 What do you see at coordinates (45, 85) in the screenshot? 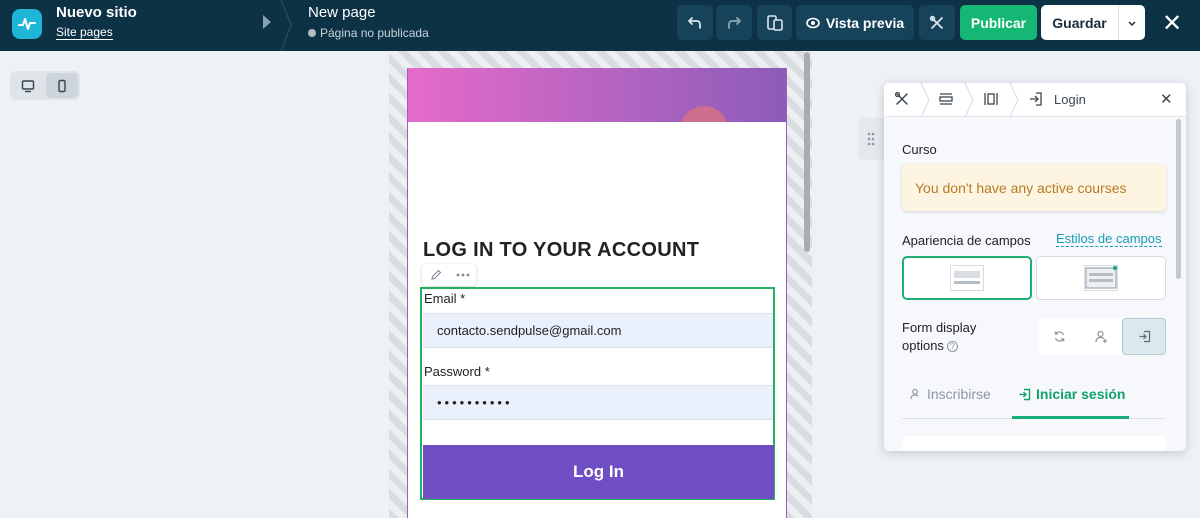
I see `device-toggle` at bounding box center [45, 85].